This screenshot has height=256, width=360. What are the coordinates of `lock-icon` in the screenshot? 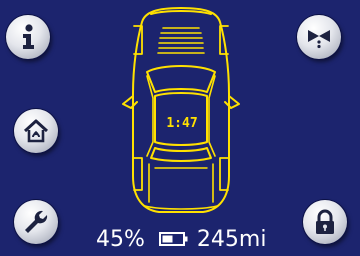 It's located at (325, 221).